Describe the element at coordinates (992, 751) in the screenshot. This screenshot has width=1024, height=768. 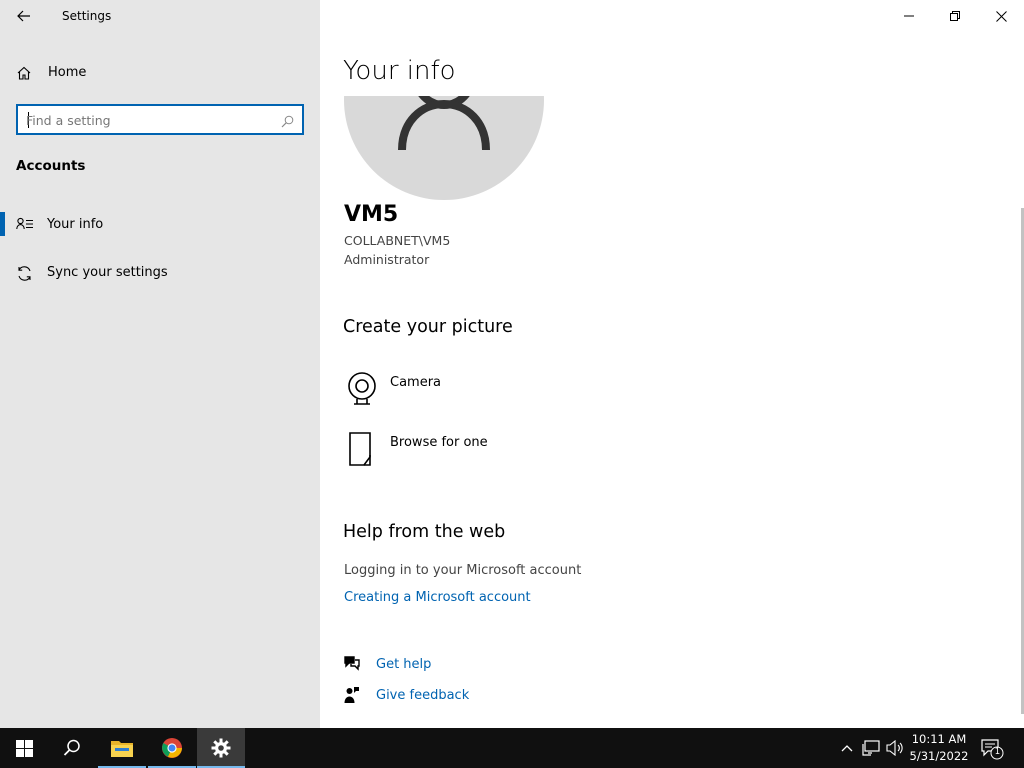
I see `action-center-button: 1` at that location.